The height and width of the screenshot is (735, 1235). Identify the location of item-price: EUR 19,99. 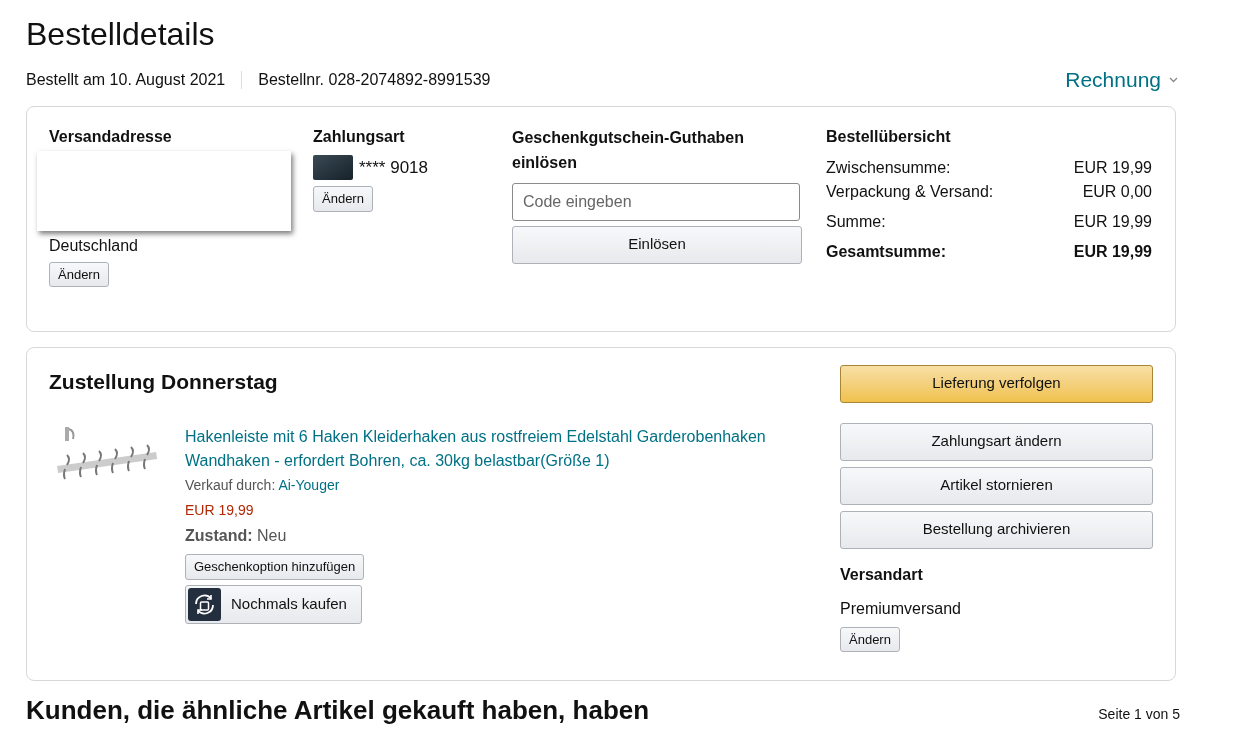
(219, 510).